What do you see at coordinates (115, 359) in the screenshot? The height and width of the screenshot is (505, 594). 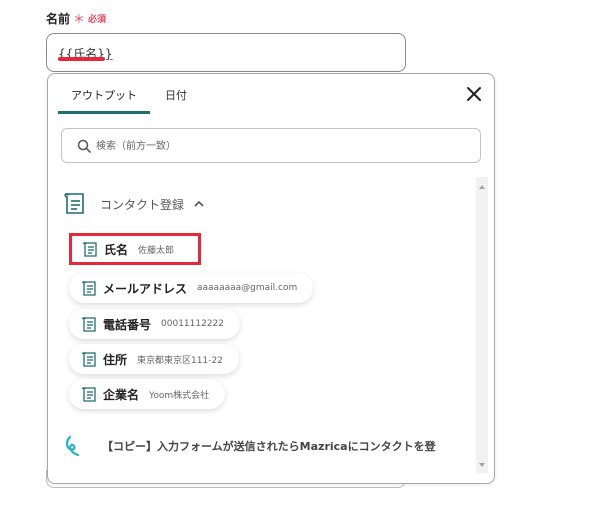 I see `output-item-key: 住所` at bounding box center [115, 359].